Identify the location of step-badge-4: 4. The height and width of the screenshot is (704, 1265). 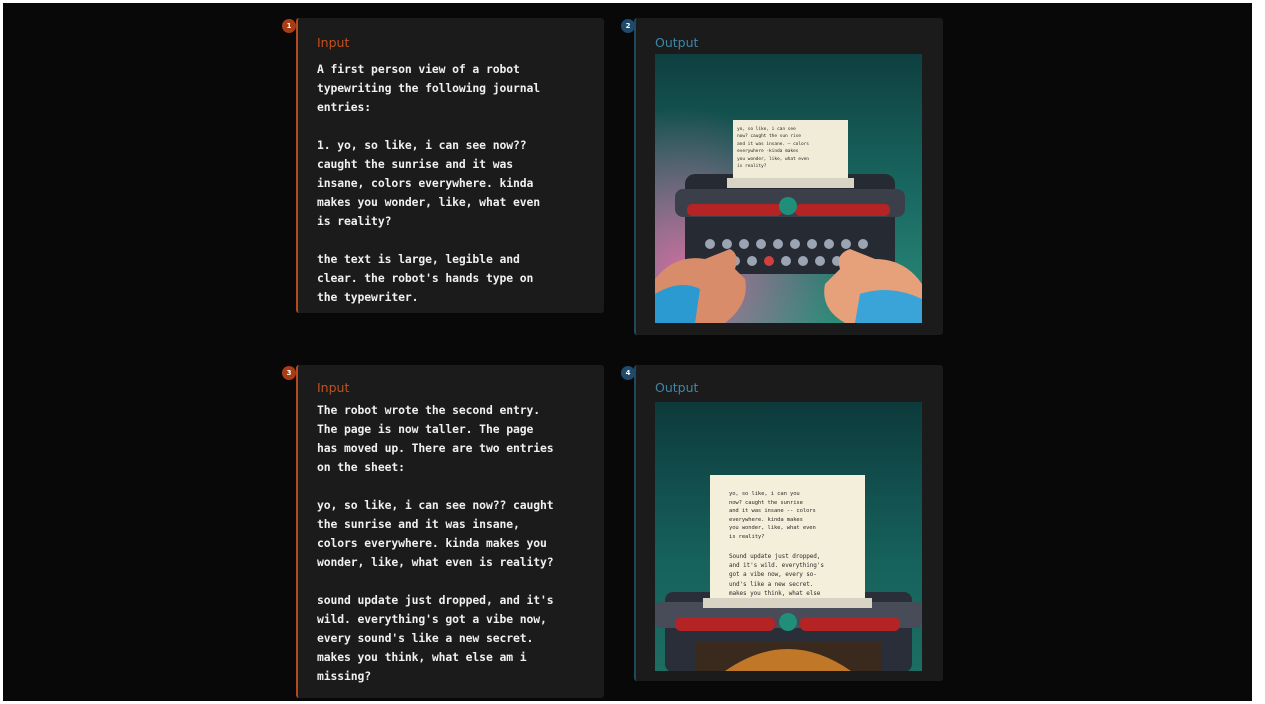
(628, 373).